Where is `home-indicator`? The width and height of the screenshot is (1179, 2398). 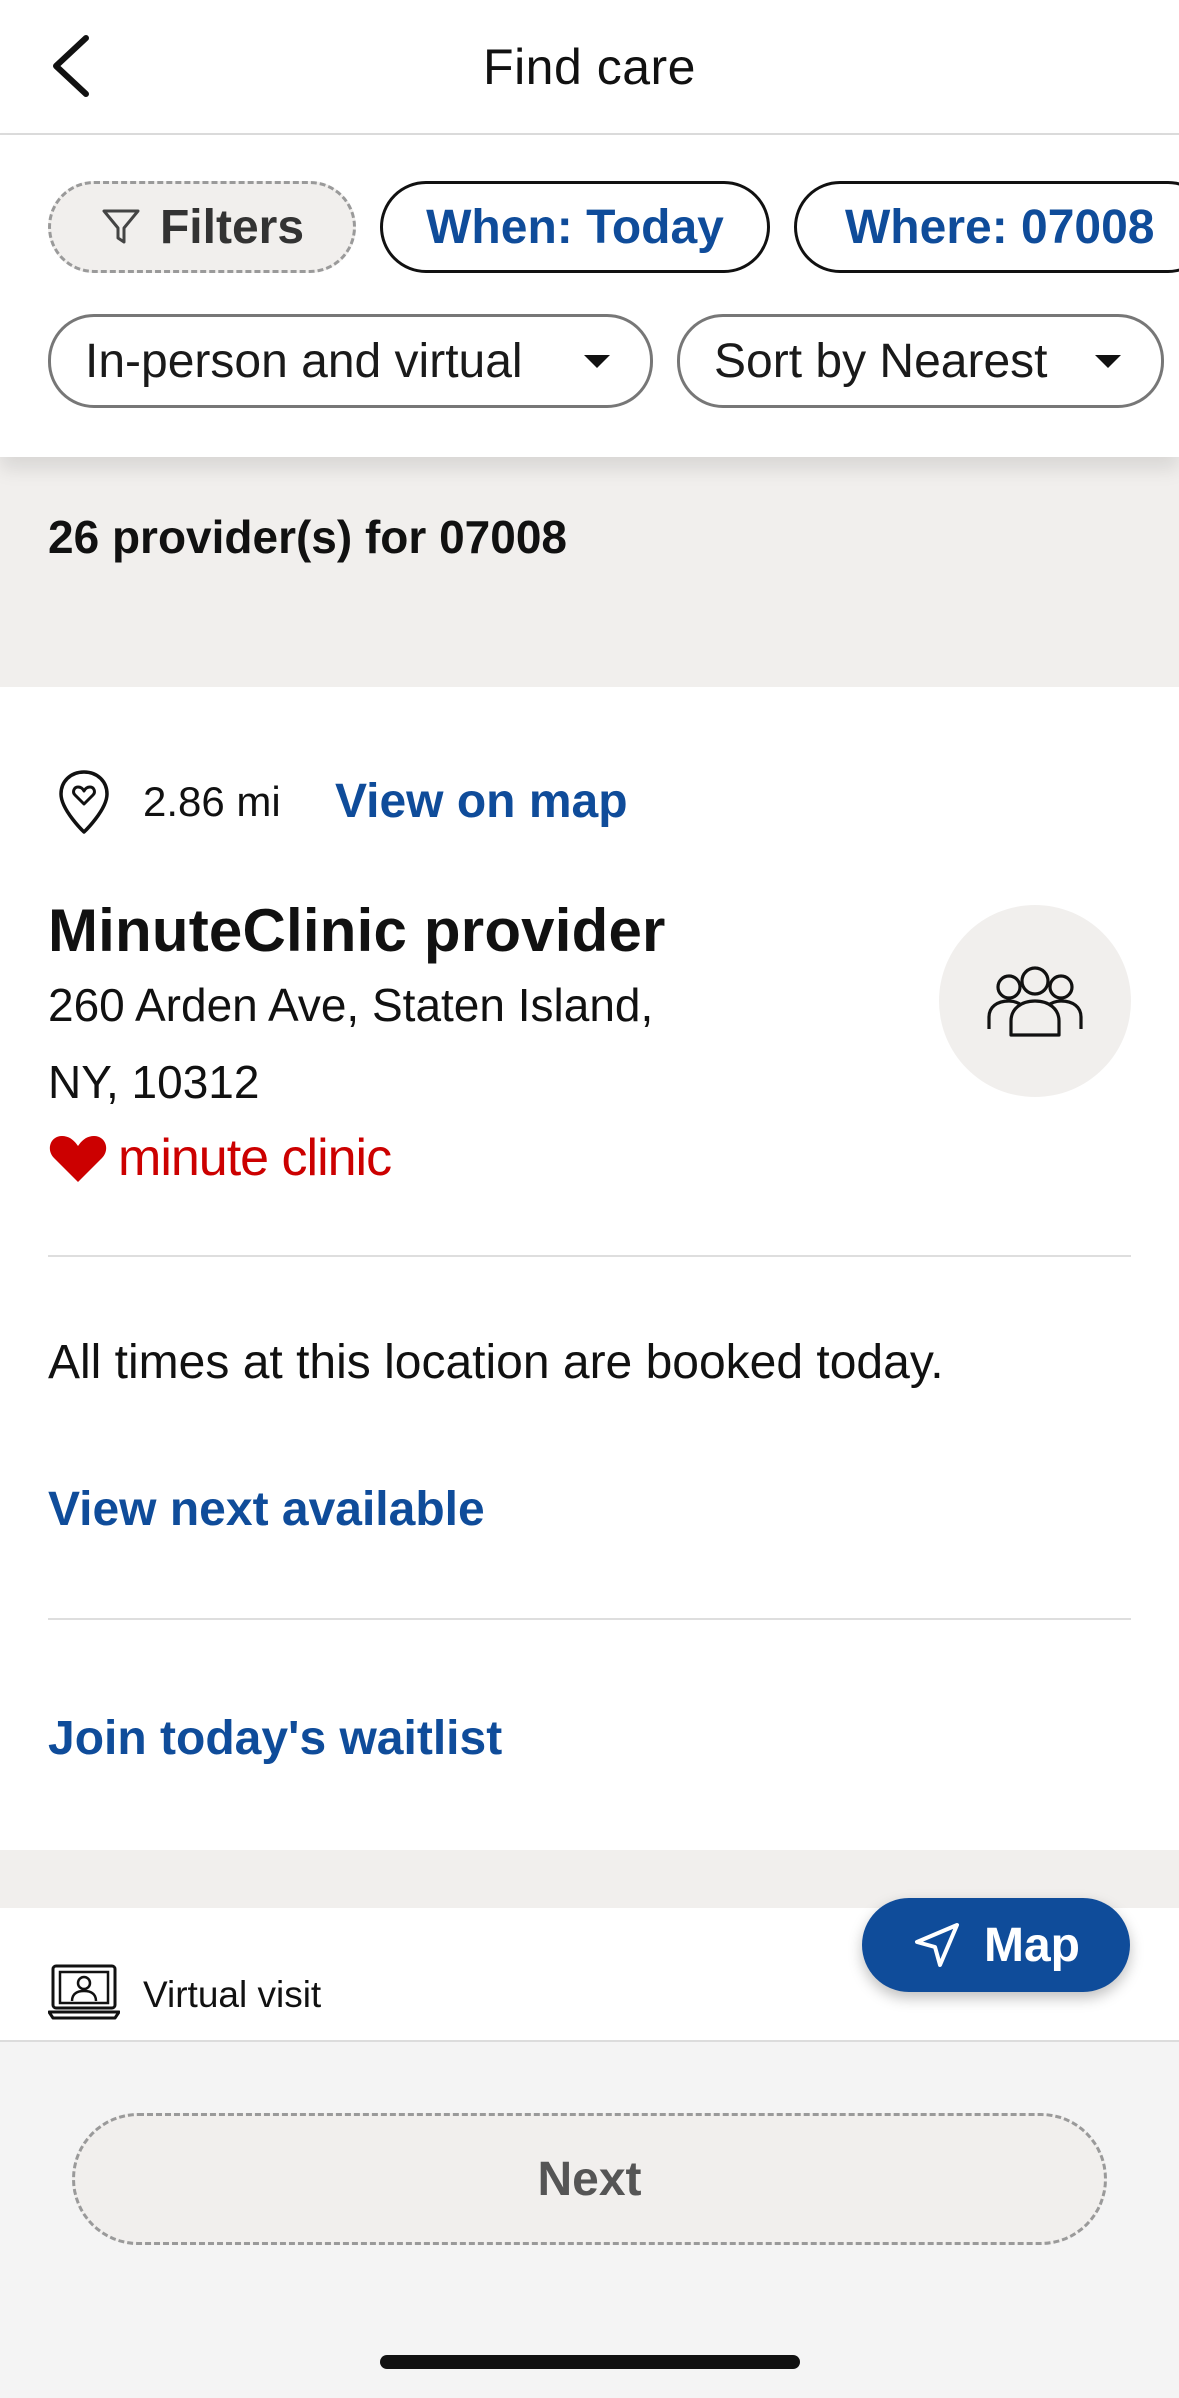 home-indicator is located at coordinates (590, 2362).